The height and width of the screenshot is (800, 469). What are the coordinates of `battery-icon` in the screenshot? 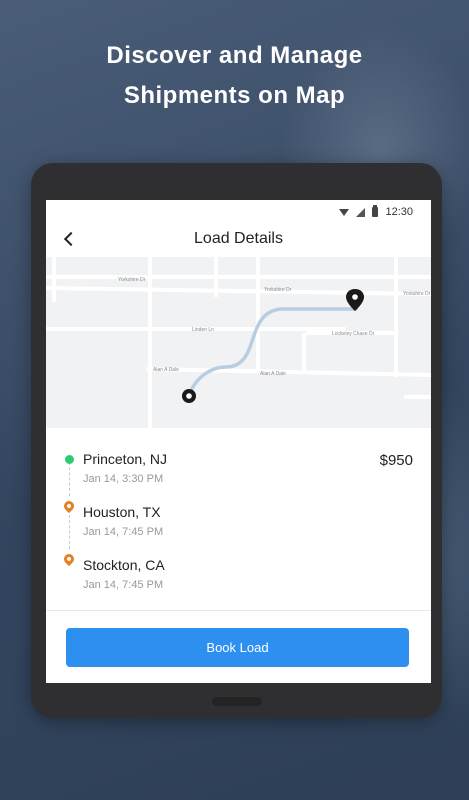 It's located at (375, 211).